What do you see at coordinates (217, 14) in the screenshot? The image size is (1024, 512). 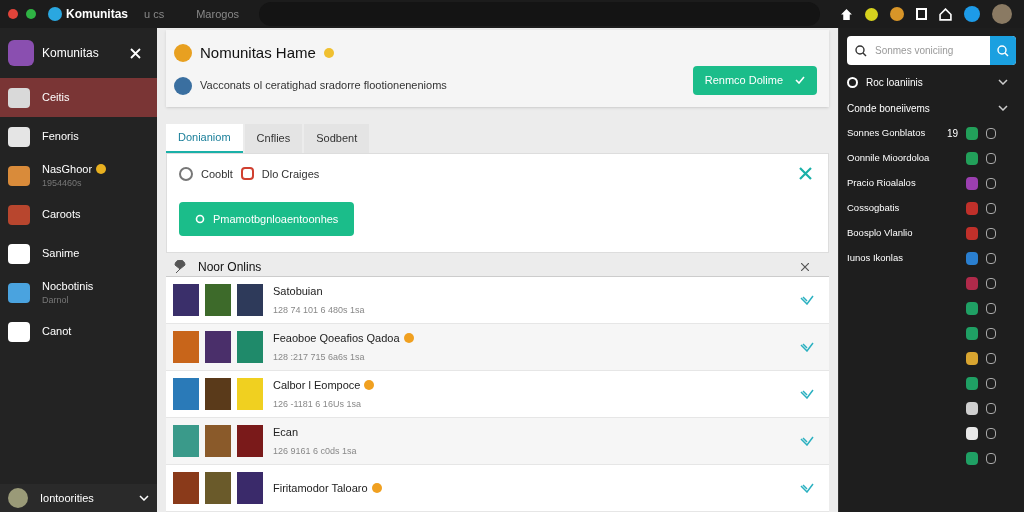 I see `nav-link: Marogos` at bounding box center [217, 14].